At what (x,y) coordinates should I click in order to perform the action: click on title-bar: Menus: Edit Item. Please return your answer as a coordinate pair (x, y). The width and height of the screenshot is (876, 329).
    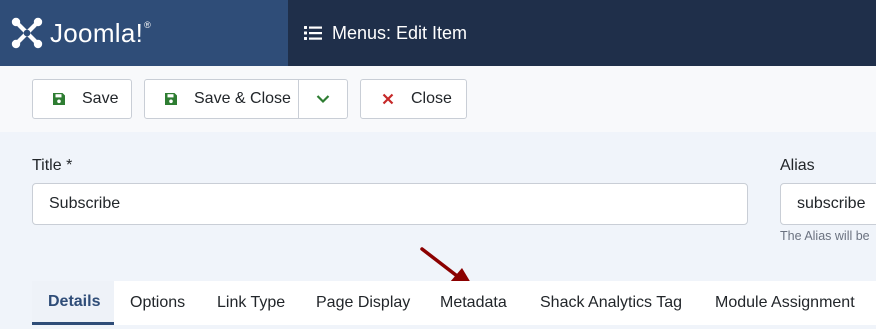
    Looking at the image, I should click on (582, 33).